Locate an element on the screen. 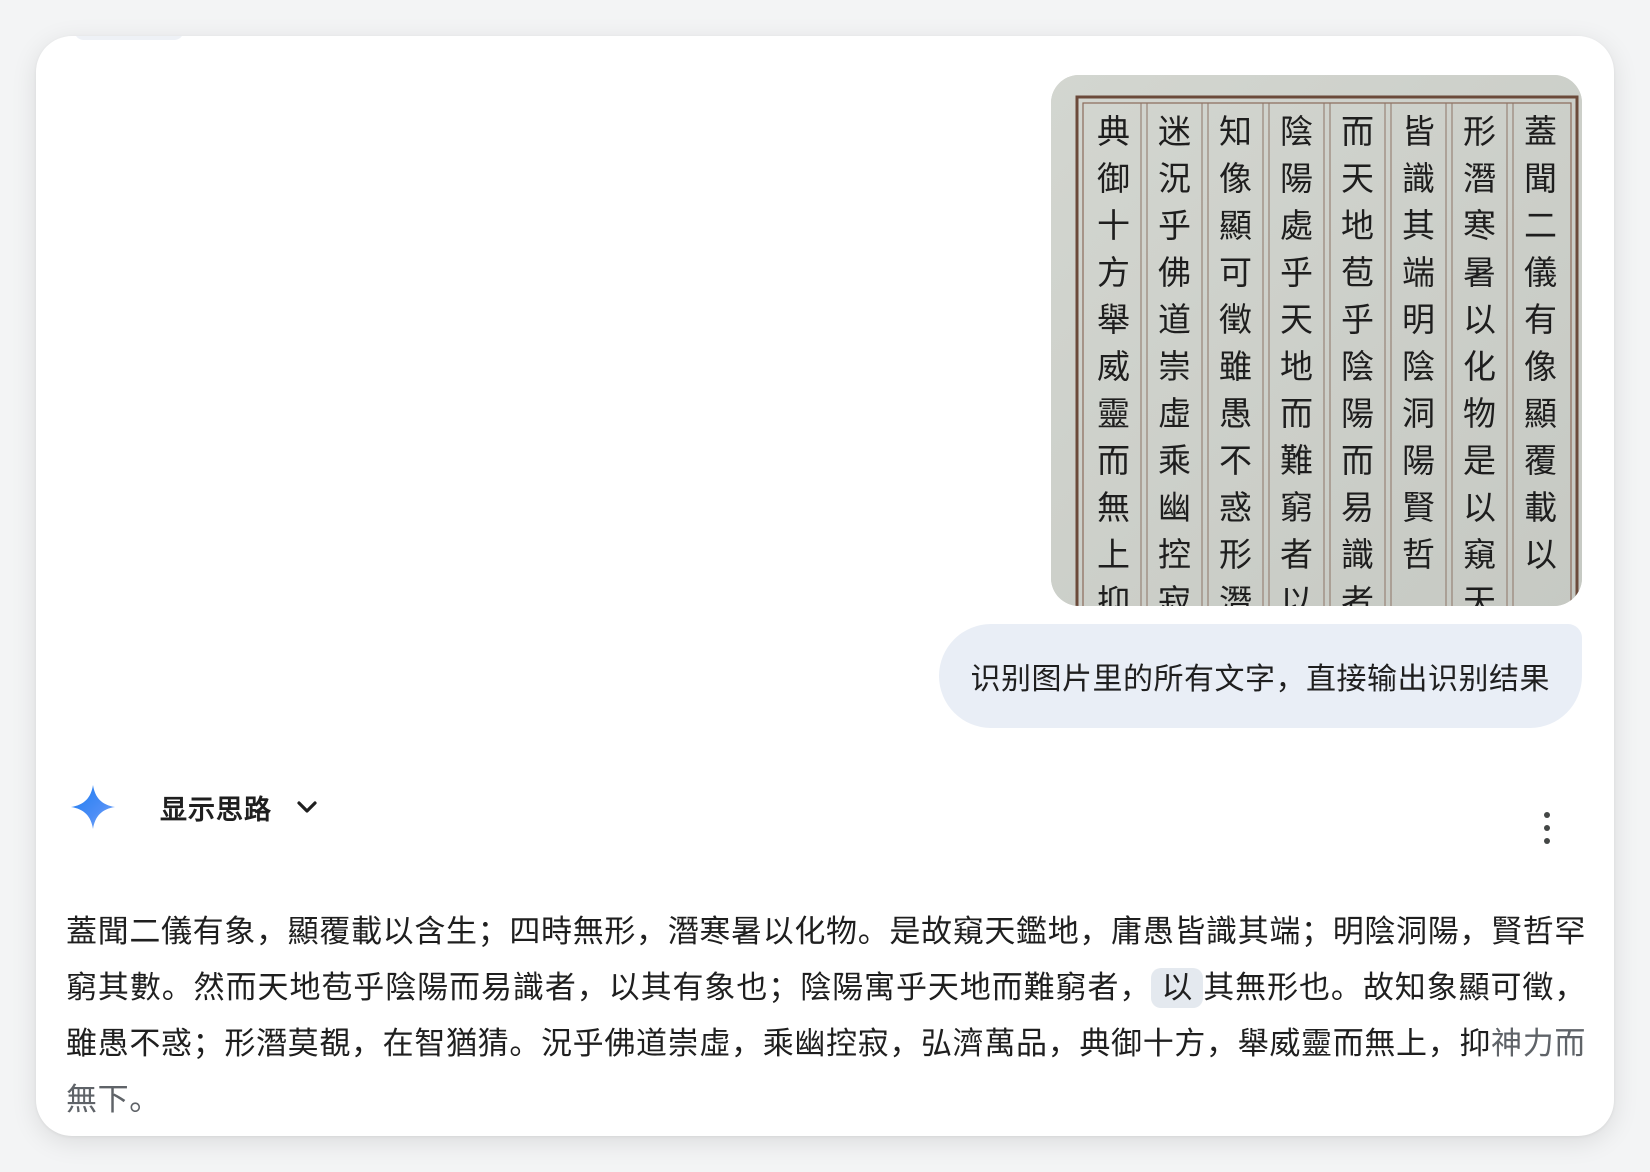 The width and height of the screenshot is (1650, 1172). calligraphy-char: 皆 is located at coordinates (1418, 131).